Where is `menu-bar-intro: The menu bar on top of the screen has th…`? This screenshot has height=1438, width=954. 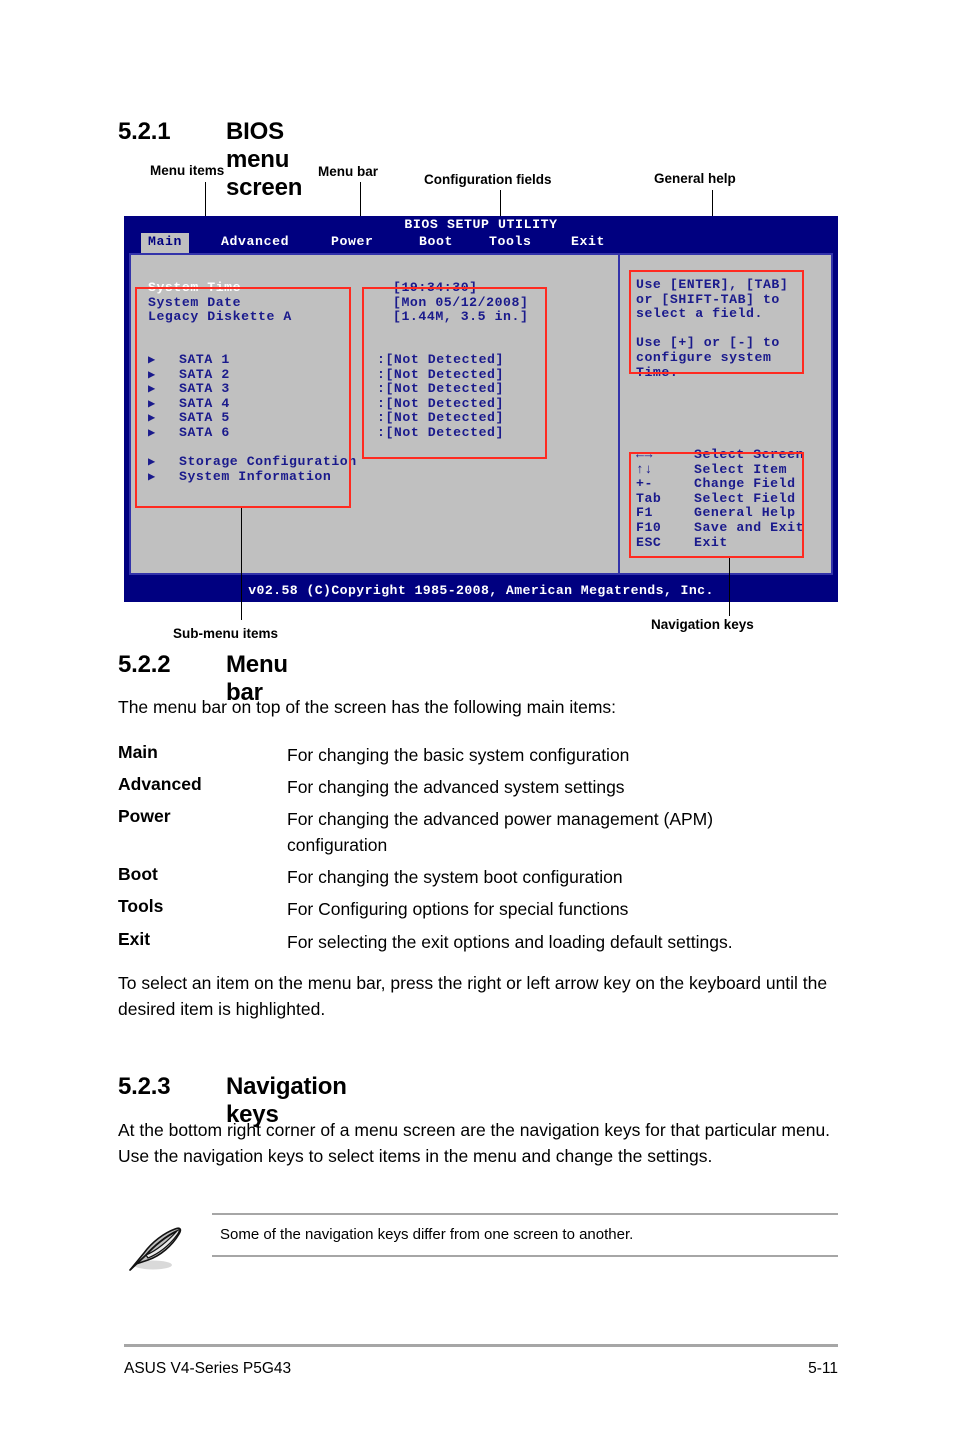 menu-bar-intro: The menu bar on top of the screen has th… is located at coordinates (367, 707).